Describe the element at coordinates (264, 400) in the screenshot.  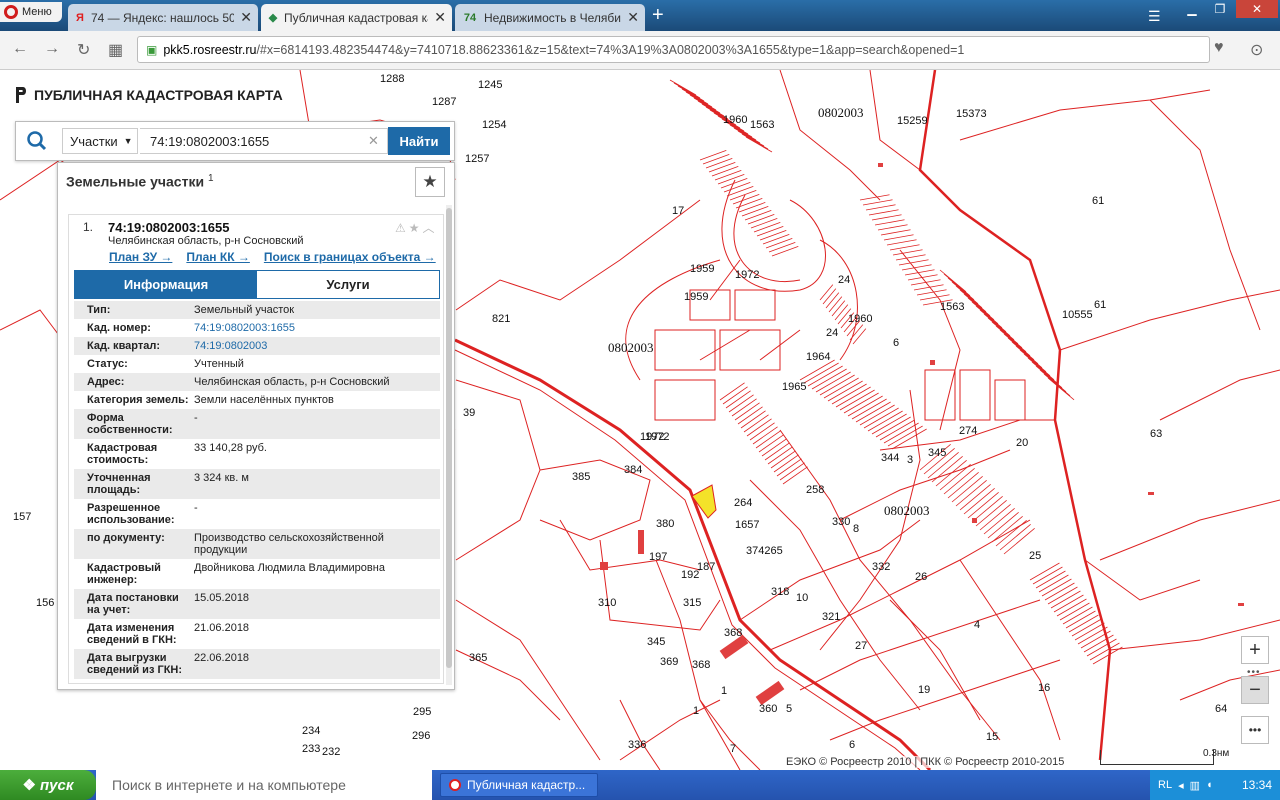
I see `info-row-value: Земли населённых пунктов` at that location.